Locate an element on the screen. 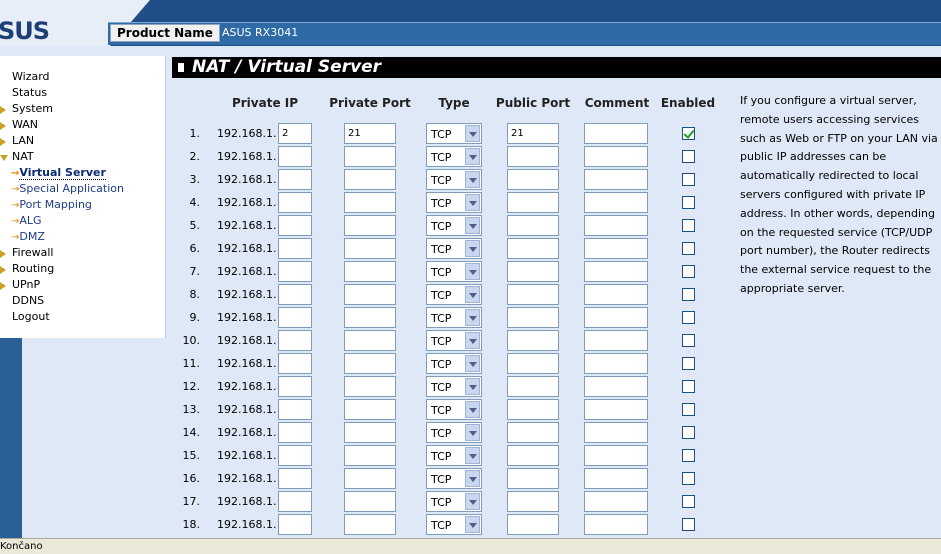 The height and width of the screenshot is (554, 941). sidebar-item-wizard: Wizard is located at coordinates (82, 77).